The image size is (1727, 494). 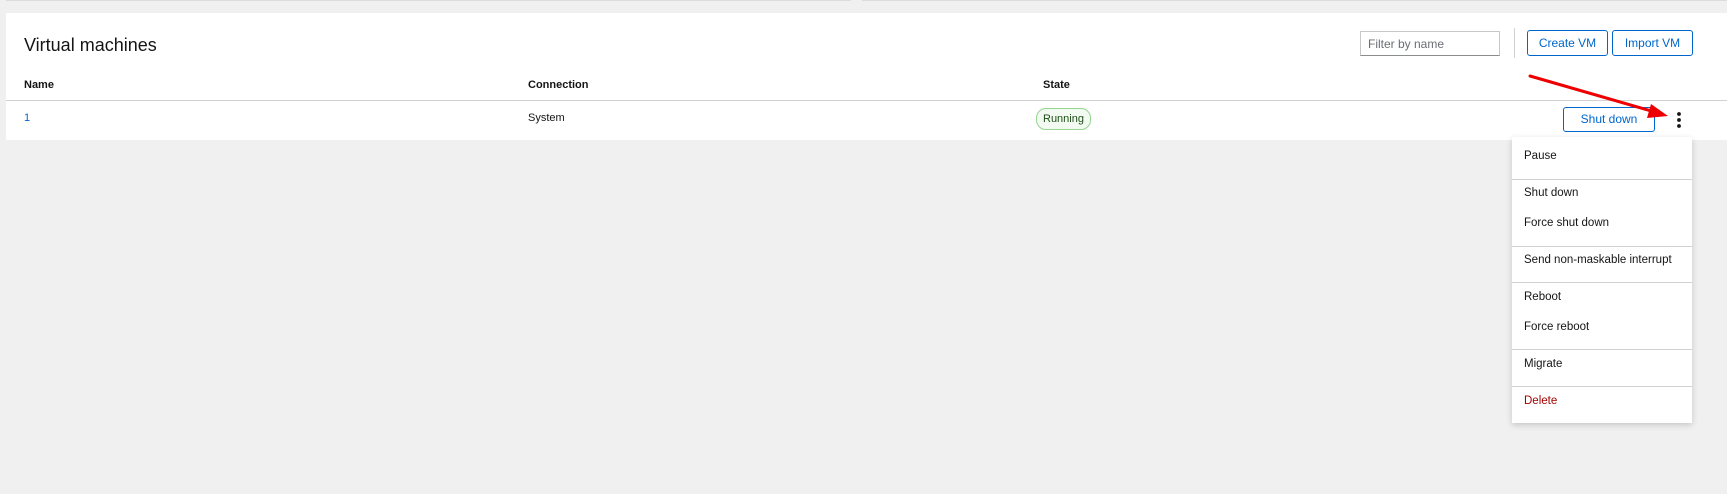 What do you see at coordinates (1602, 193) in the screenshot?
I see `menu-item-shut-down: Shut down` at bounding box center [1602, 193].